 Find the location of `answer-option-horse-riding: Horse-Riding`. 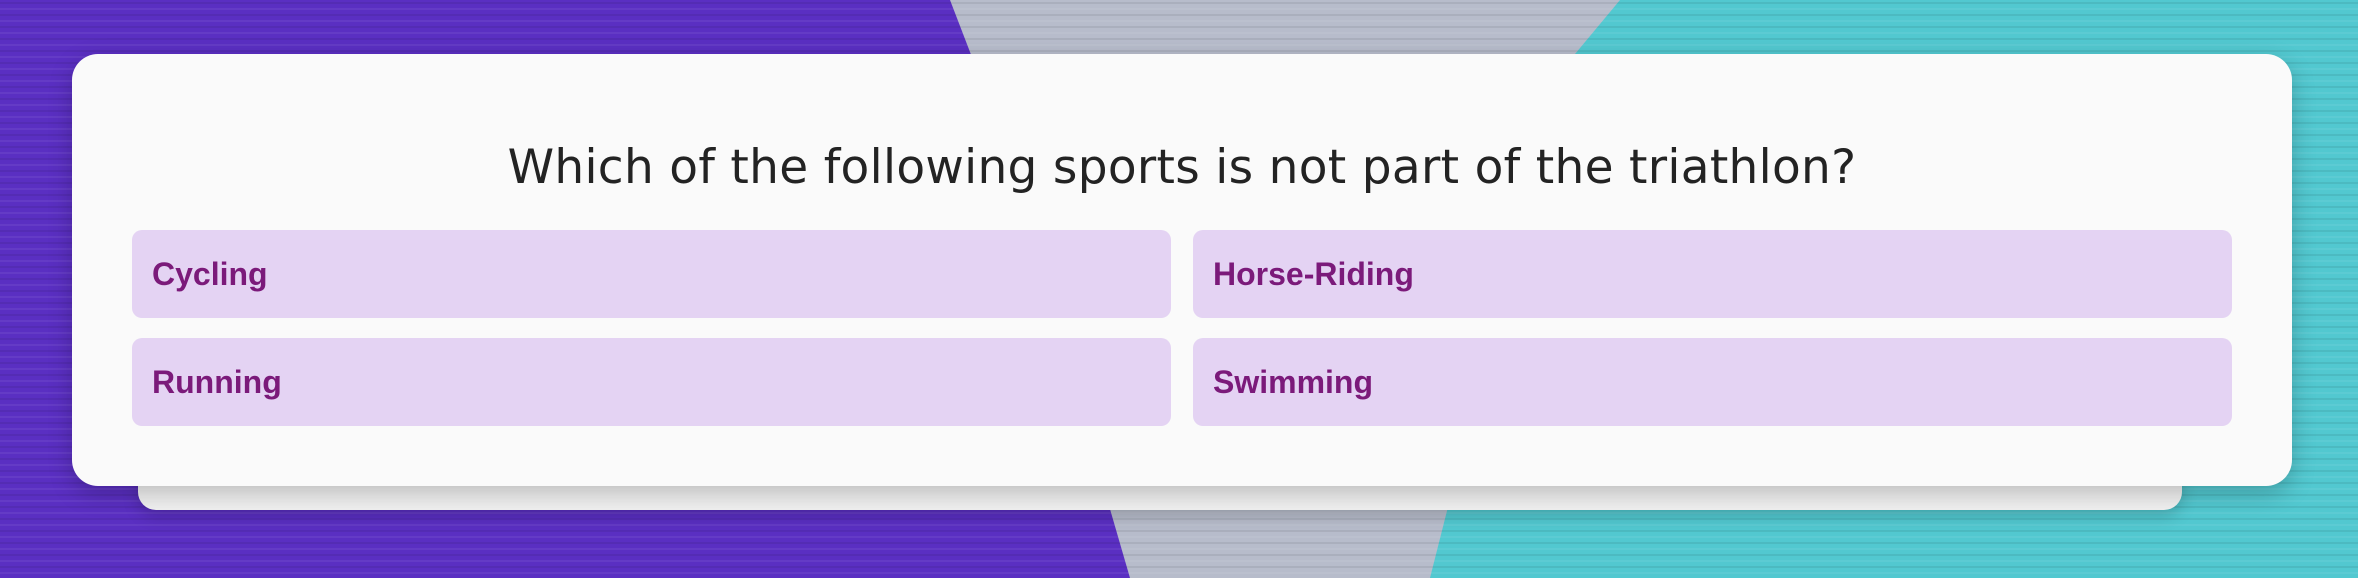

answer-option-horse-riding: Horse-Riding is located at coordinates (1712, 274).